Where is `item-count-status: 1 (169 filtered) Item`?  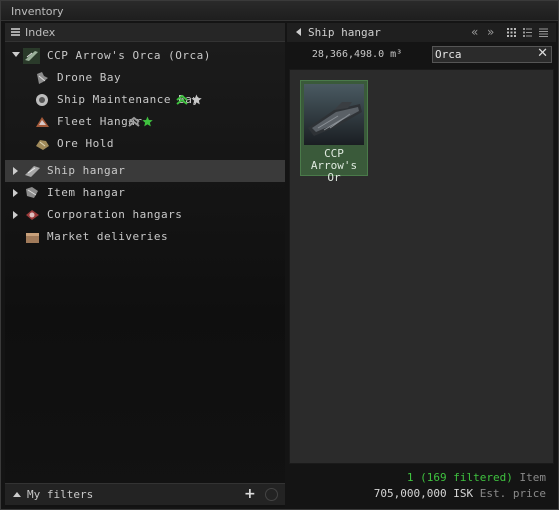
item-count-status: 1 (169 filtered) Item is located at coordinates (476, 477).